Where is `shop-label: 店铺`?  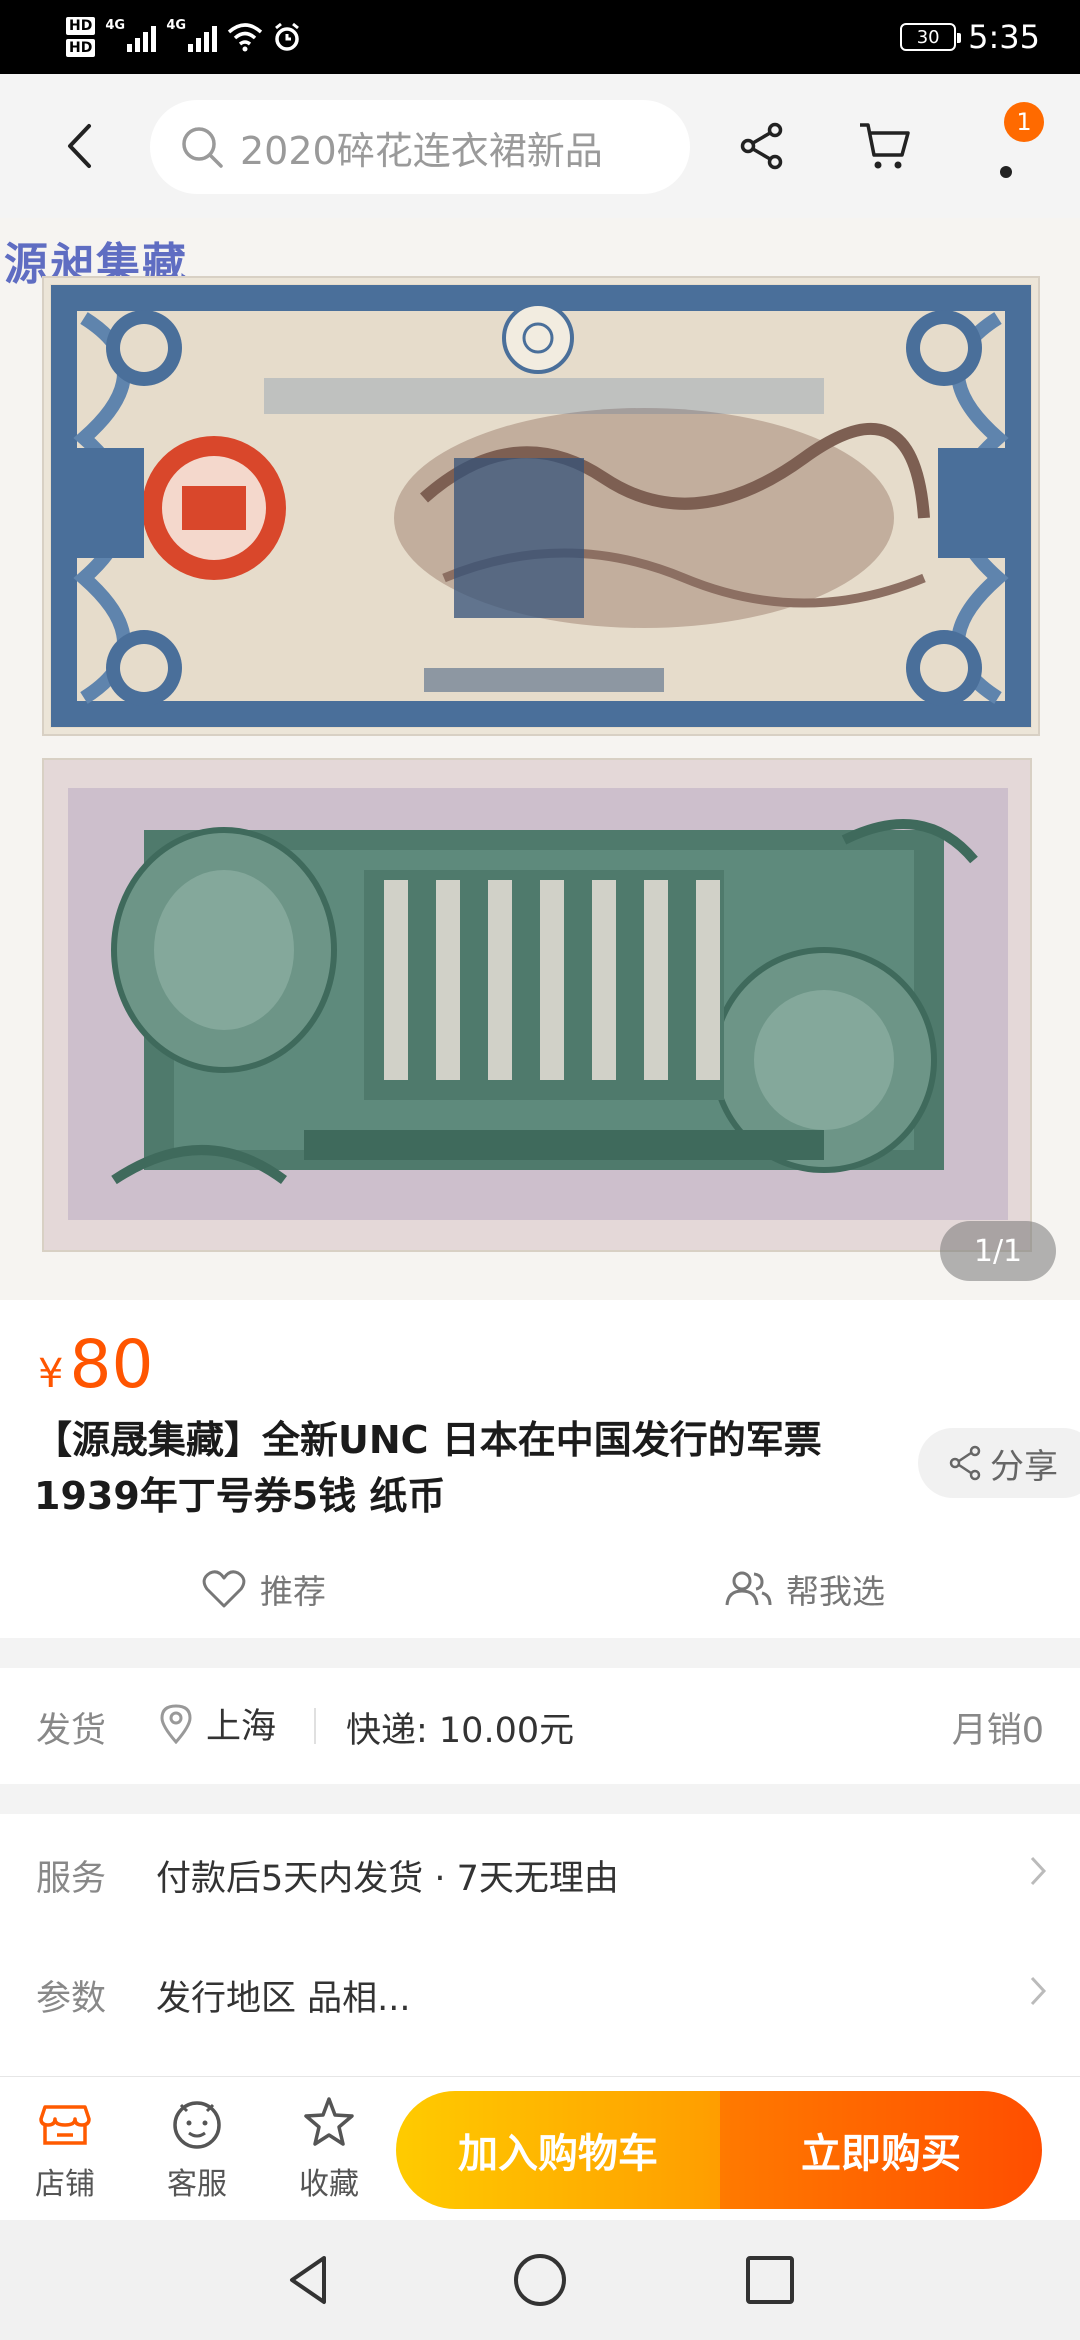
shop-label: 店铺 is located at coordinates (65, 2184).